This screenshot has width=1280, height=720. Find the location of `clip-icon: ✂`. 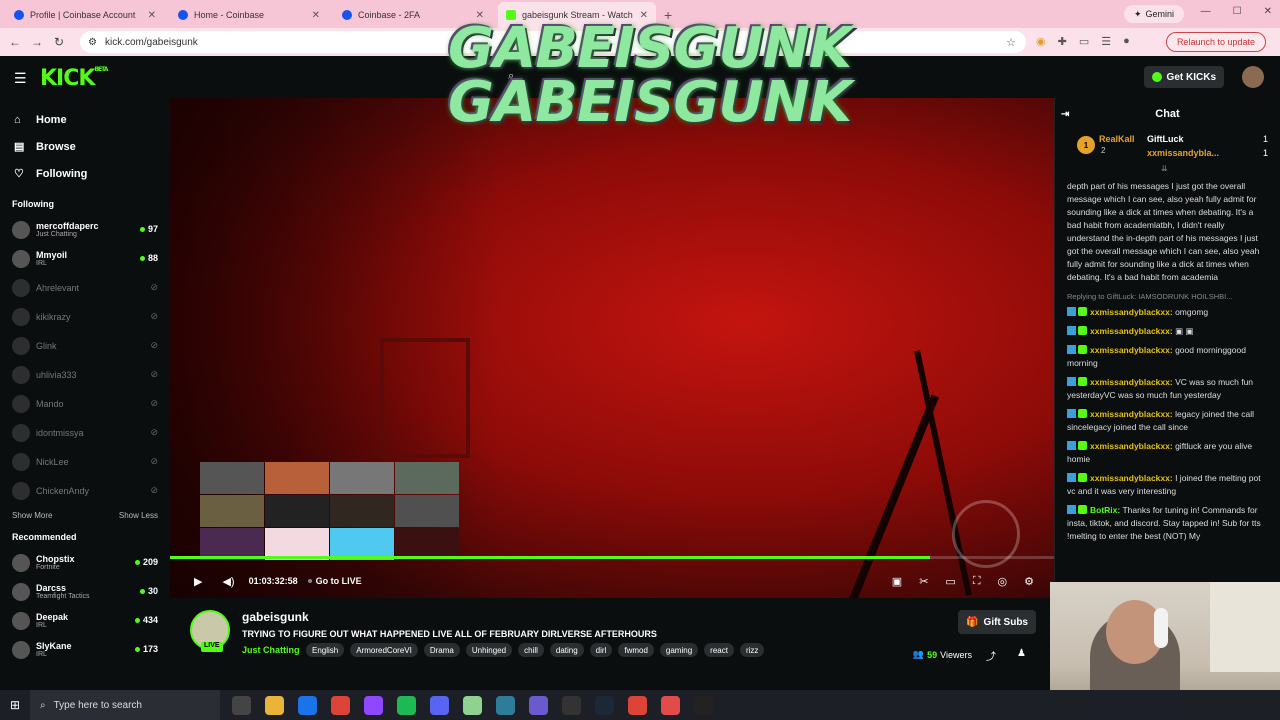

clip-icon: ✂ is located at coordinates (923, 581).